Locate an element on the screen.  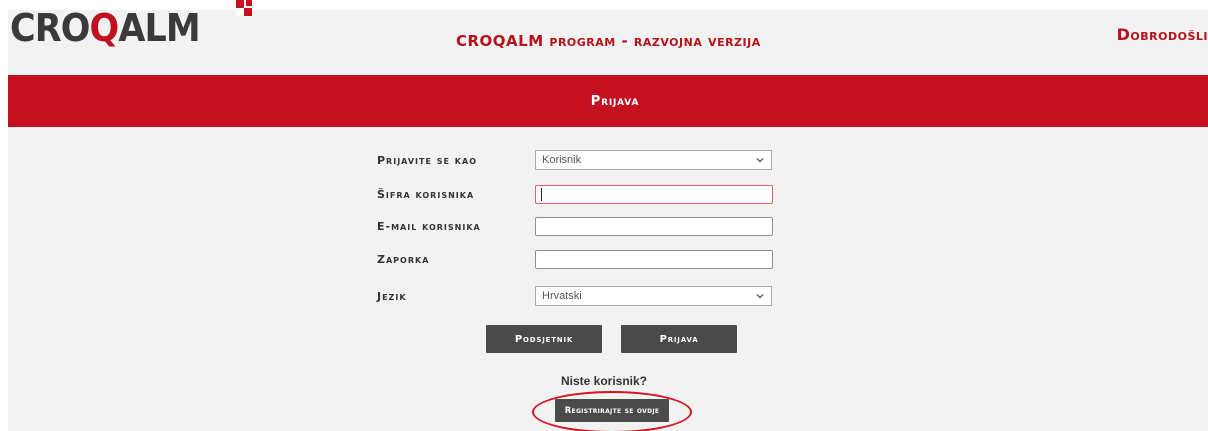
form-row-language: Jezik Hrvatski is located at coordinates (574, 296).